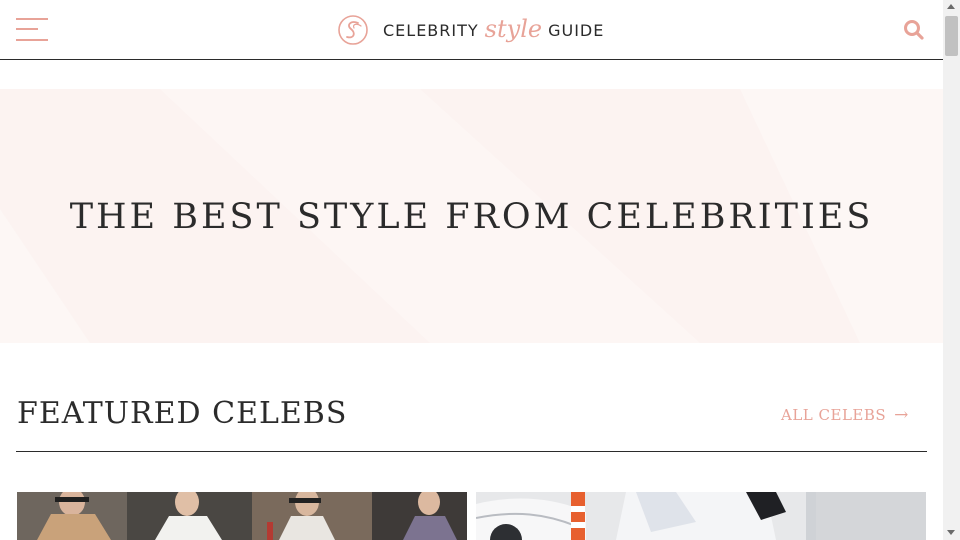 The width and height of the screenshot is (960, 540). I want to click on scrollbar-thumb, so click(951, 36).